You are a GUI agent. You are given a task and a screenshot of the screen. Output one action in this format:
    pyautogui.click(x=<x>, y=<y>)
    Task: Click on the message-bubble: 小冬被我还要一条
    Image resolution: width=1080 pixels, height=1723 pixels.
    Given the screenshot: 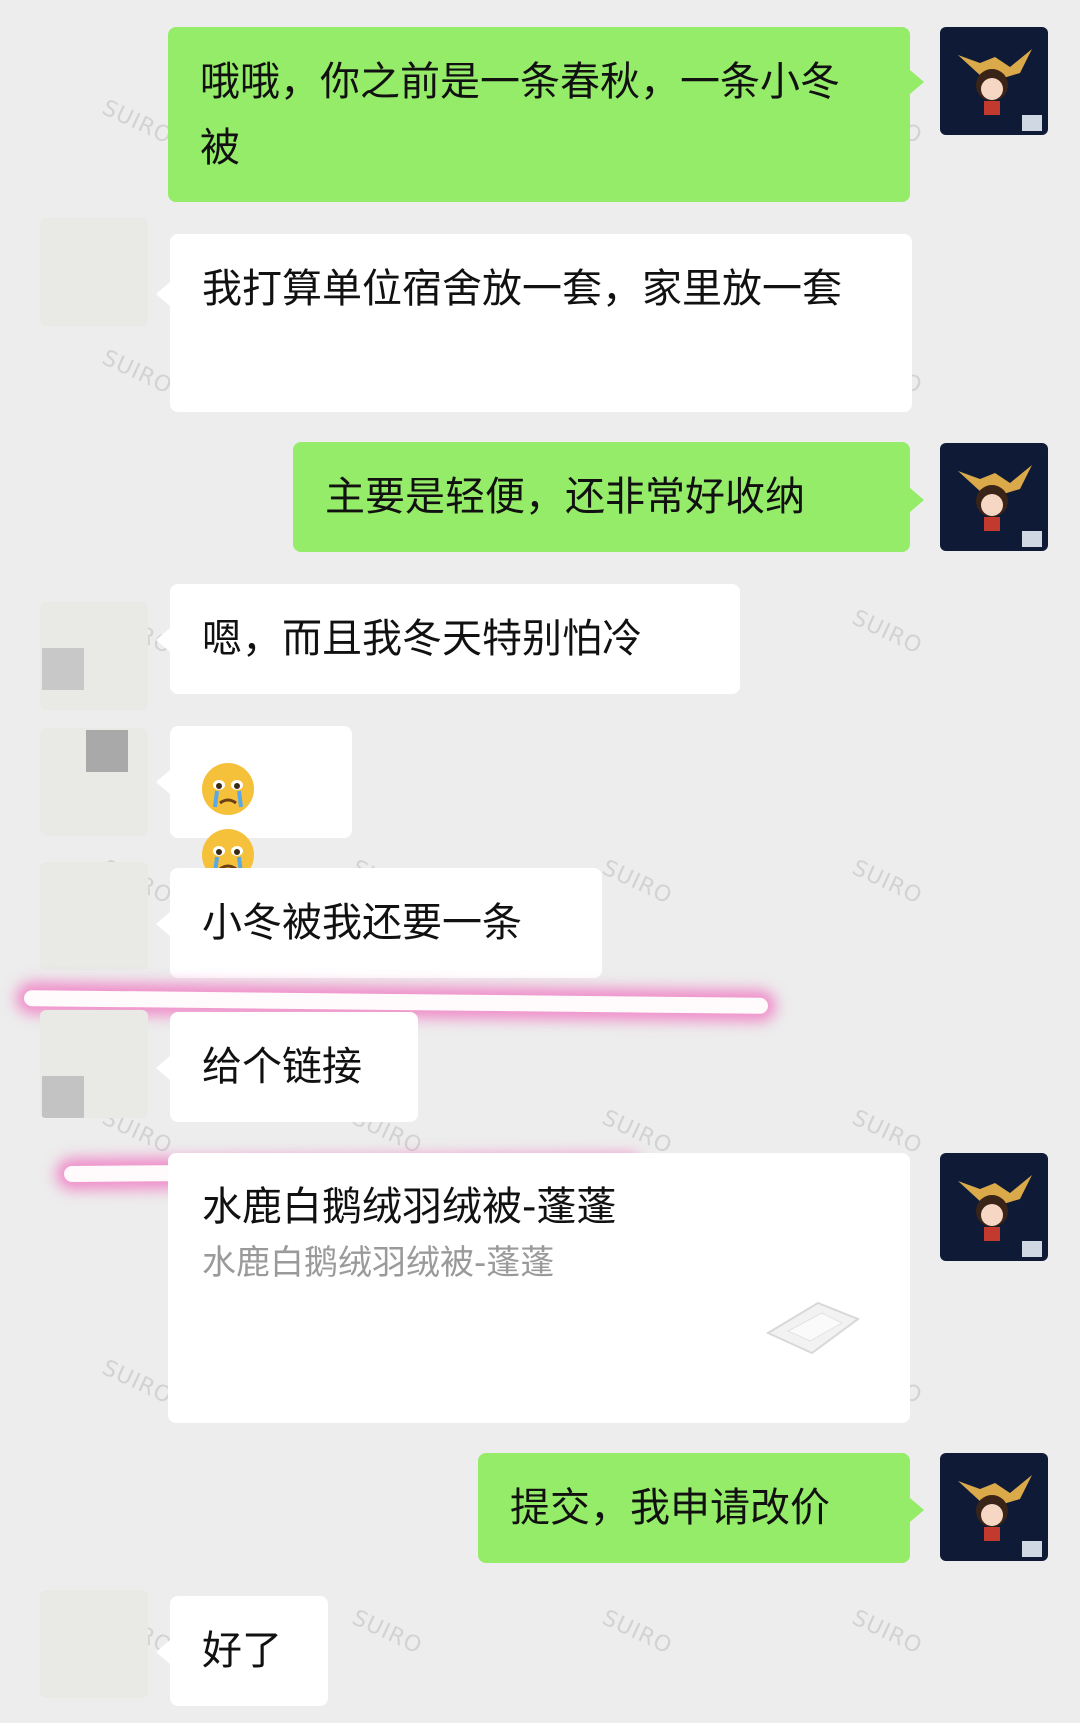 What is the action you would take?
    pyautogui.click(x=386, y=923)
    